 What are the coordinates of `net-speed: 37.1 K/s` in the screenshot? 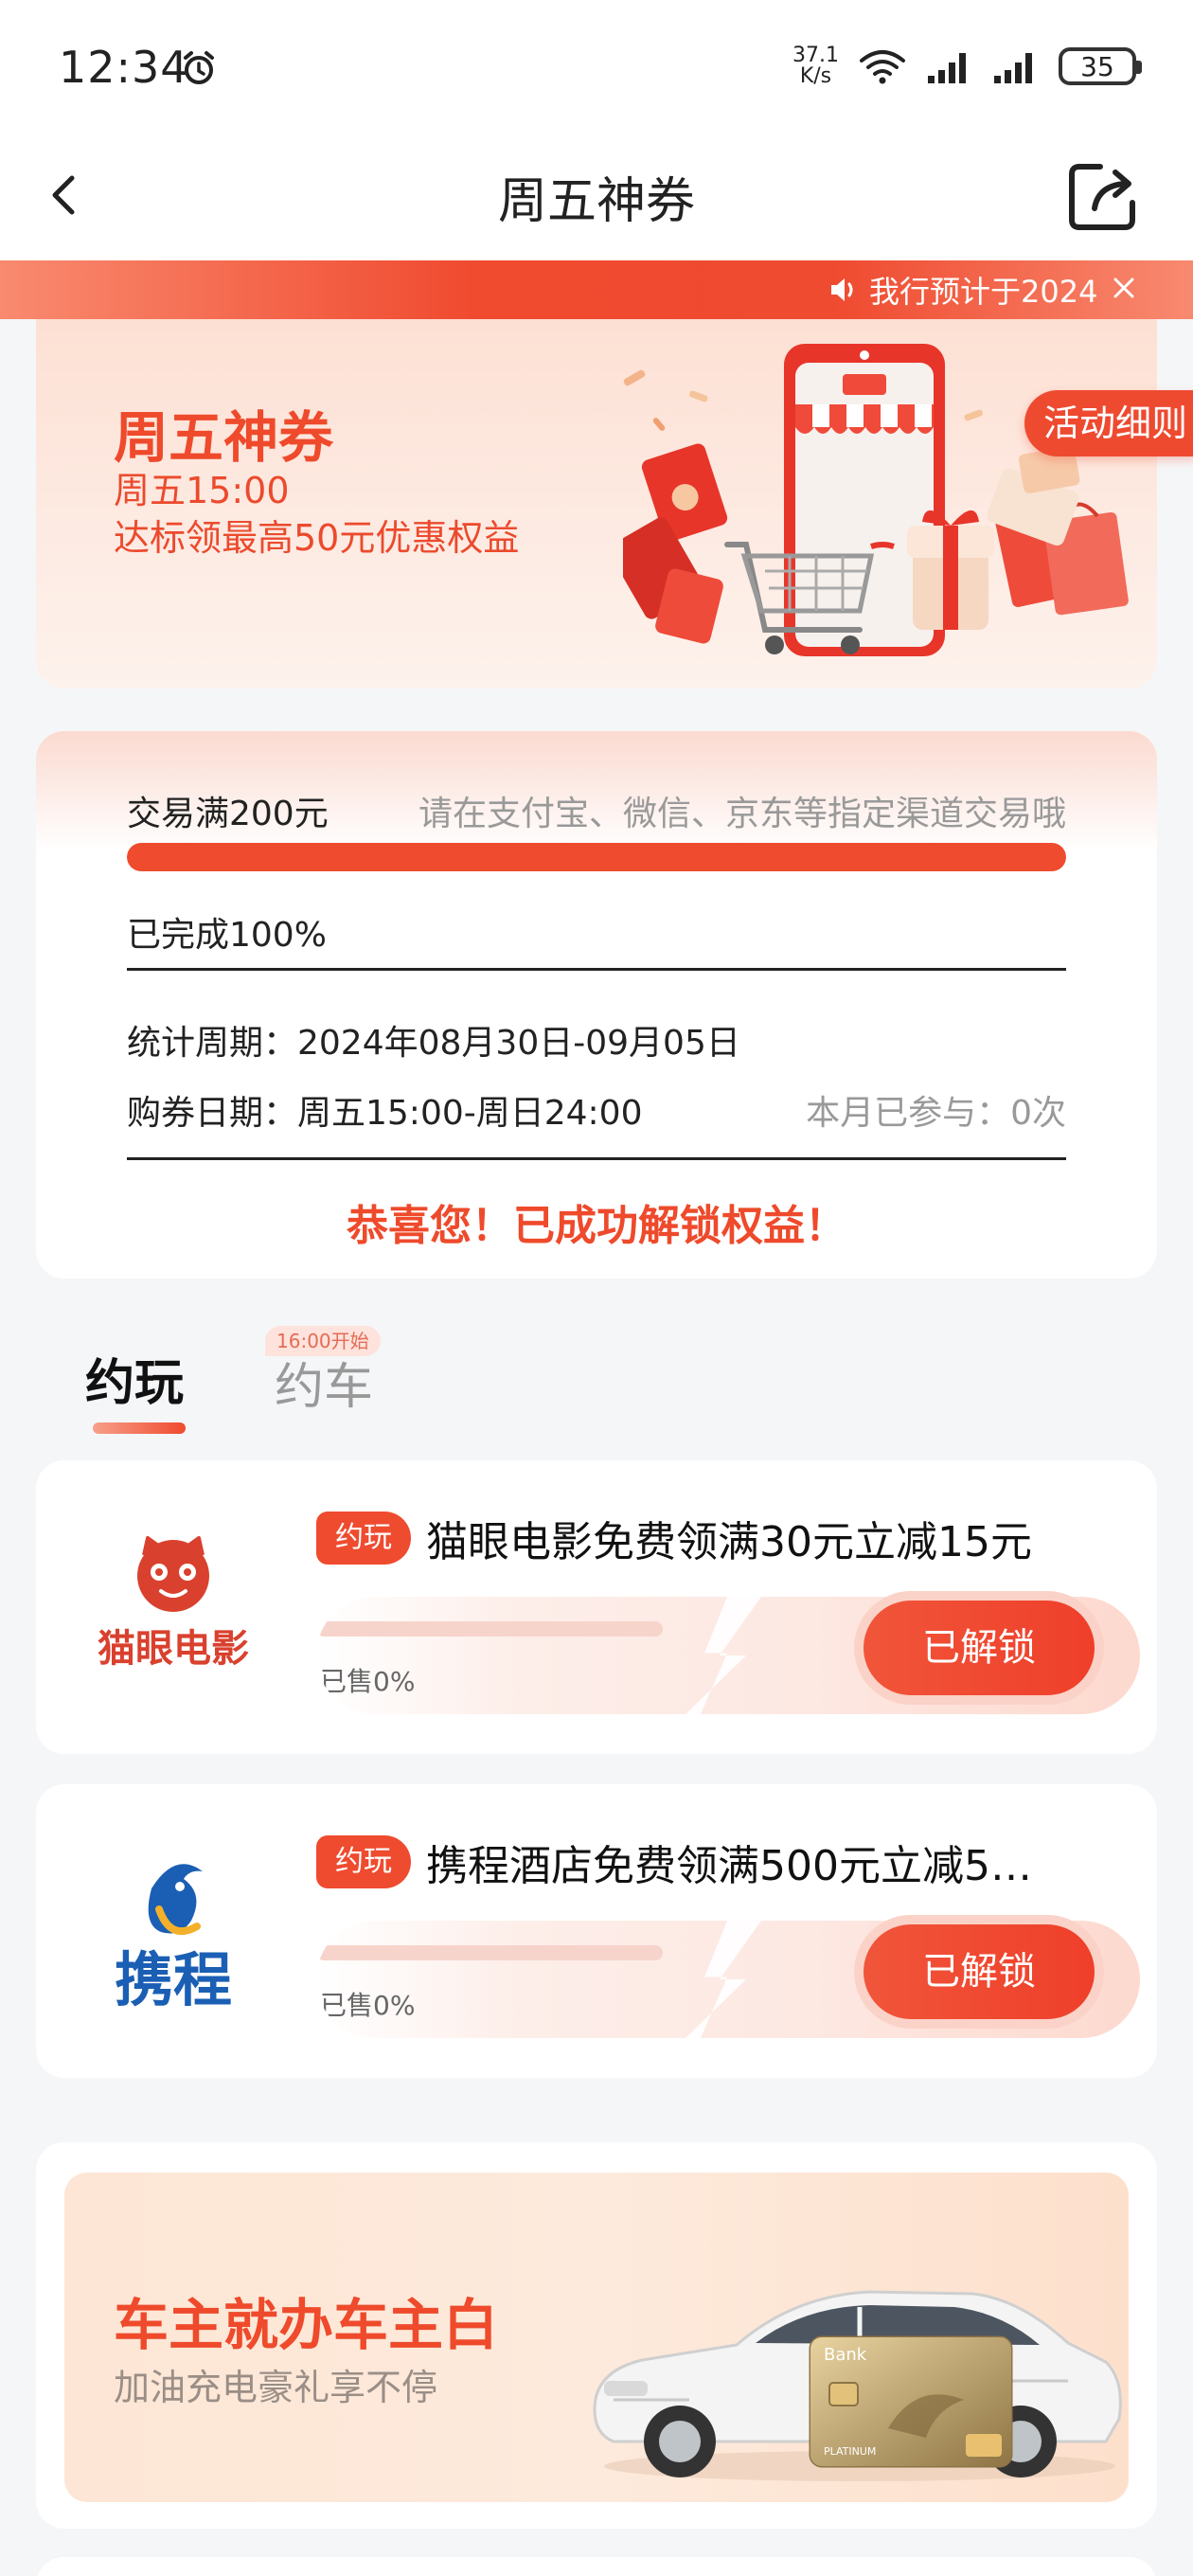 It's located at (815, 66).